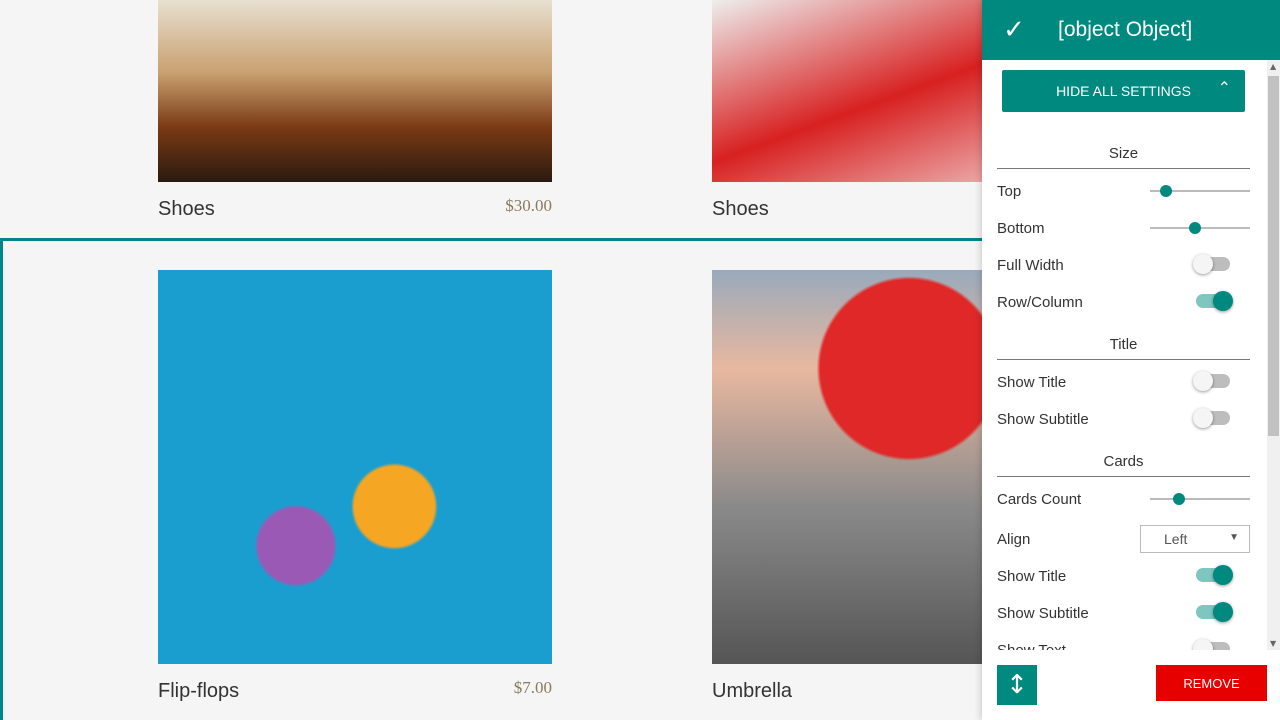  What do you see at coordinates (1273, 256) in the screenshot?
I see `scrollbar-thumb` at bounding box center [1273, 256].